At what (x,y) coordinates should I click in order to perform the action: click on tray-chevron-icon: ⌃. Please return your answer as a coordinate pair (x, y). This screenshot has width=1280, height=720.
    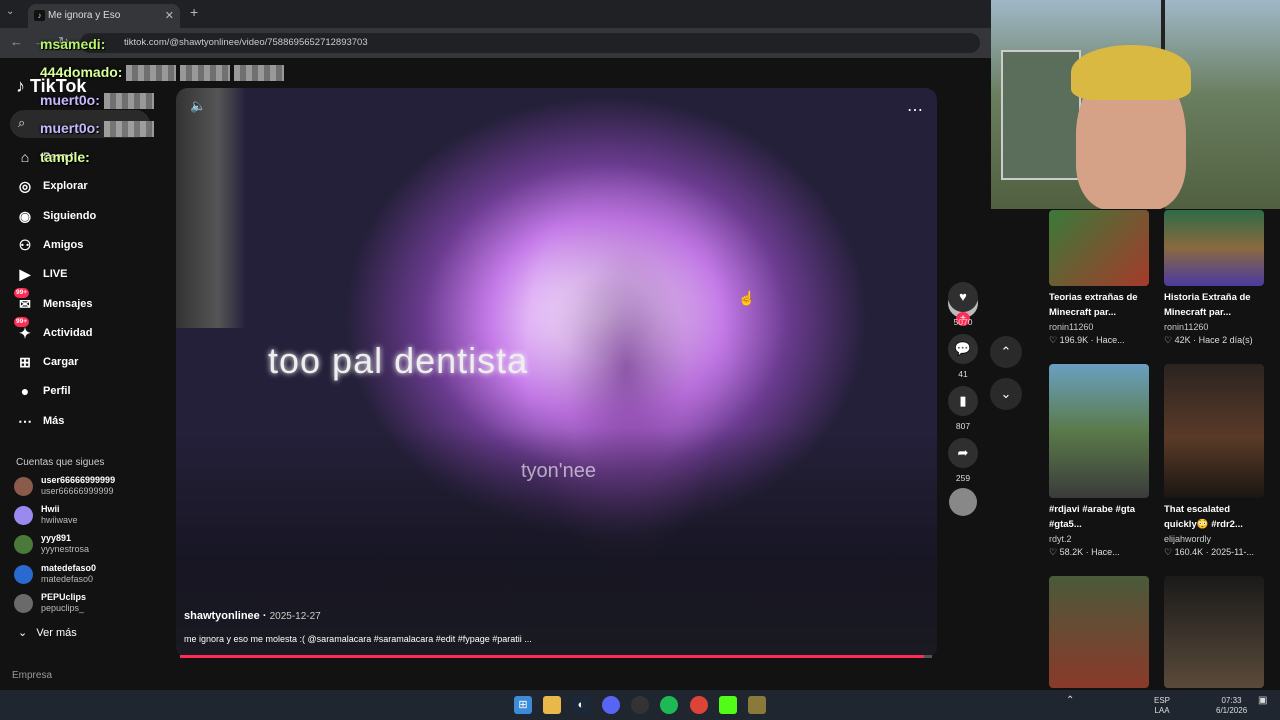
    Looking at the image, I should click on (1070, 701).